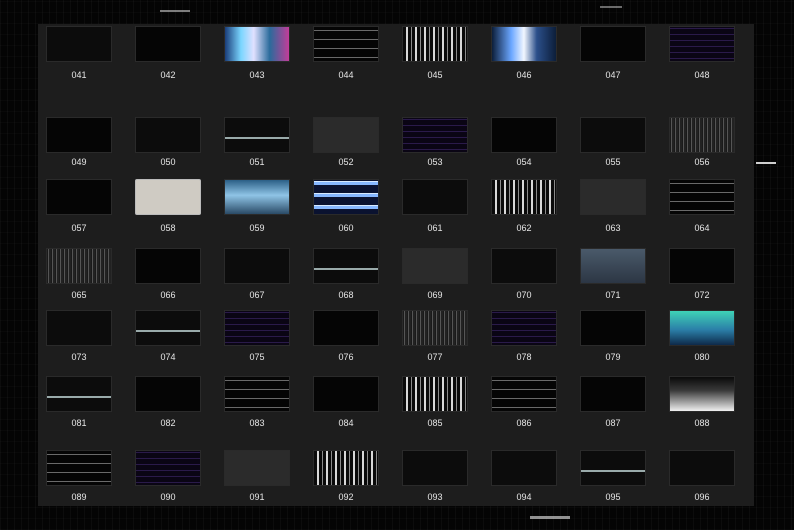 The width and height of the screenshot is (794, 530). I want to click on thumbnail-label: 091, so click(257, 497).